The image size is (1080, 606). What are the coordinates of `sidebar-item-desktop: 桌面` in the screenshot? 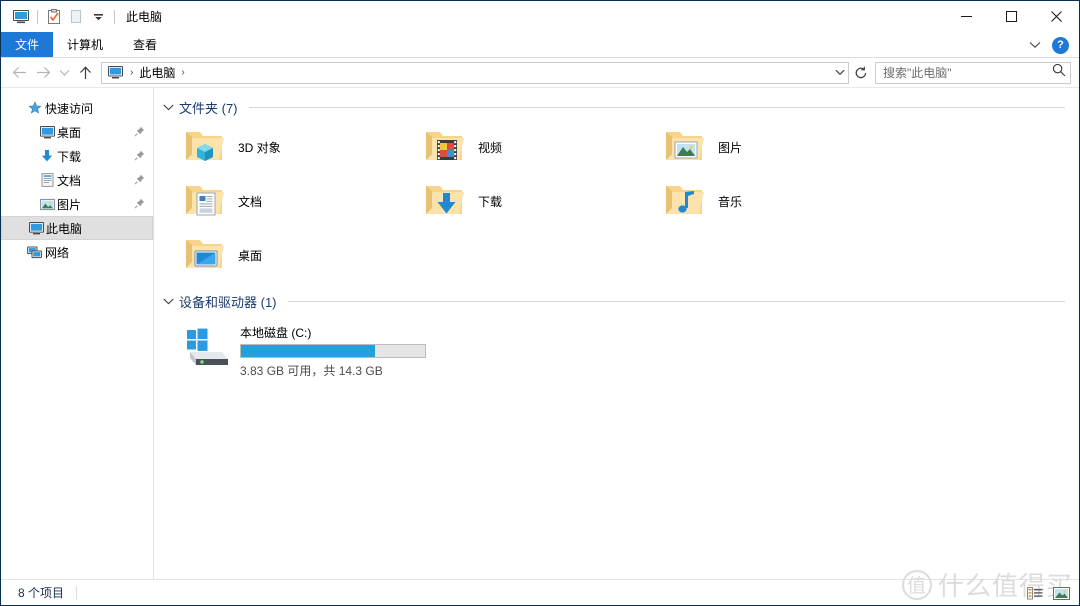 It's located at (77, 132).